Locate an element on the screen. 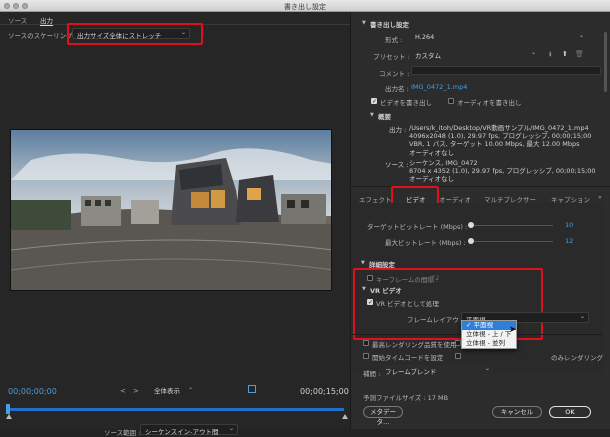 This screenshot has width=610, height=437. format-dropdown: H.264 ⌄ is located at coordinates (499, 37).